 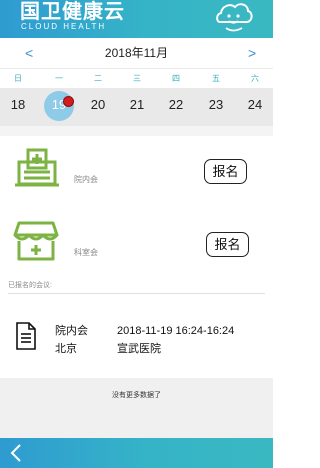 What do you see at coordinates (255, 107) in the screenshot?
I see `date-cell-24: 24` at bounding box center [255, 107].